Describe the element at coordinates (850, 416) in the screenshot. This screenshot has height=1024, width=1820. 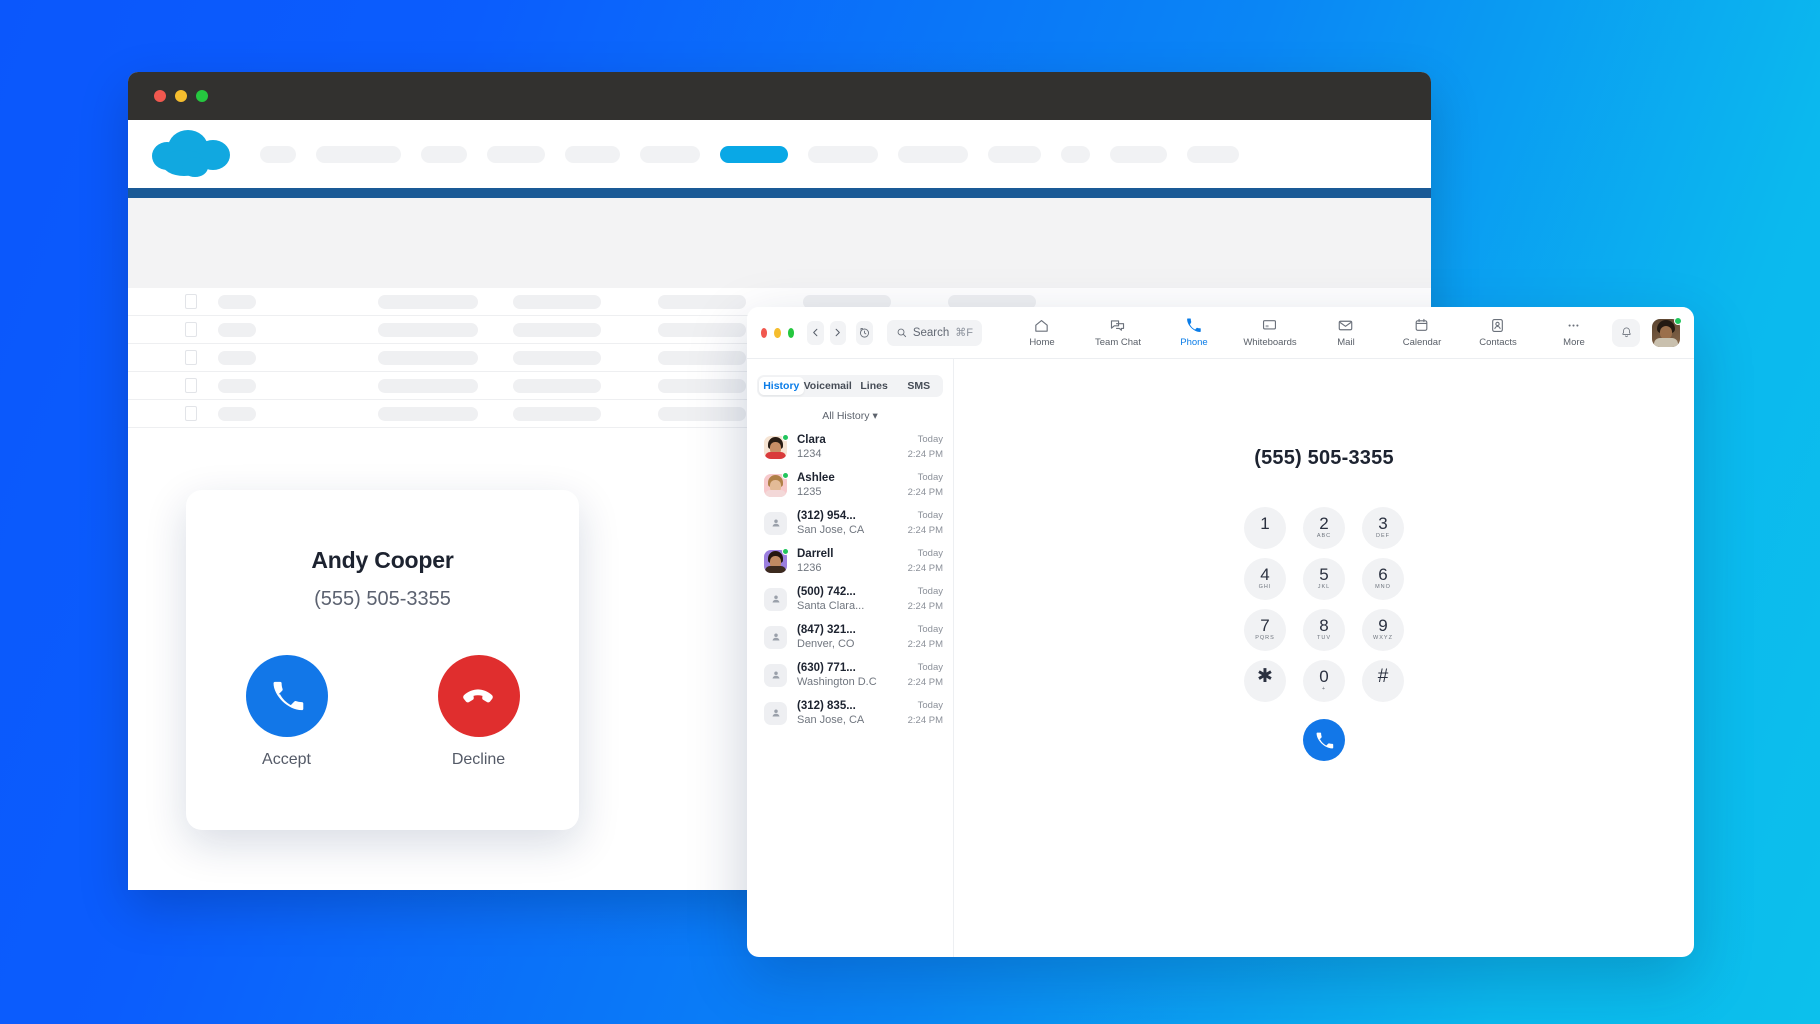
I see `history-filter-dropdown: All History ▾` at that location.